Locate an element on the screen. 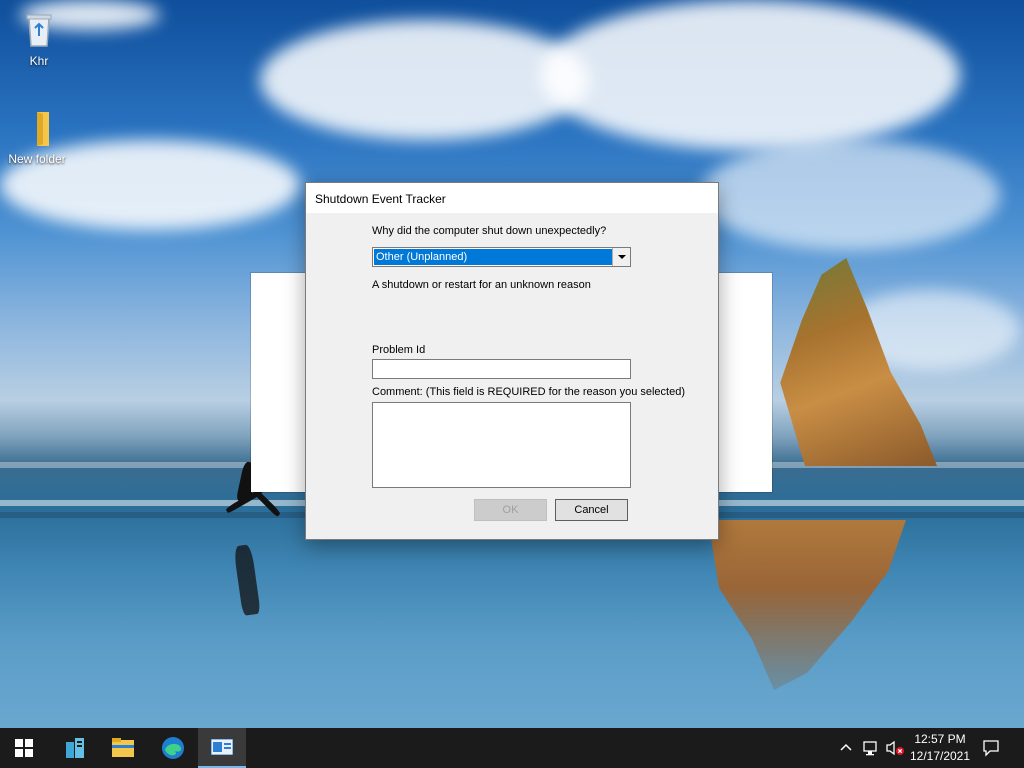 The height and width of the screenshot is (768, 1024). cancel-button: Cancel is located at coordinates (591, 510).